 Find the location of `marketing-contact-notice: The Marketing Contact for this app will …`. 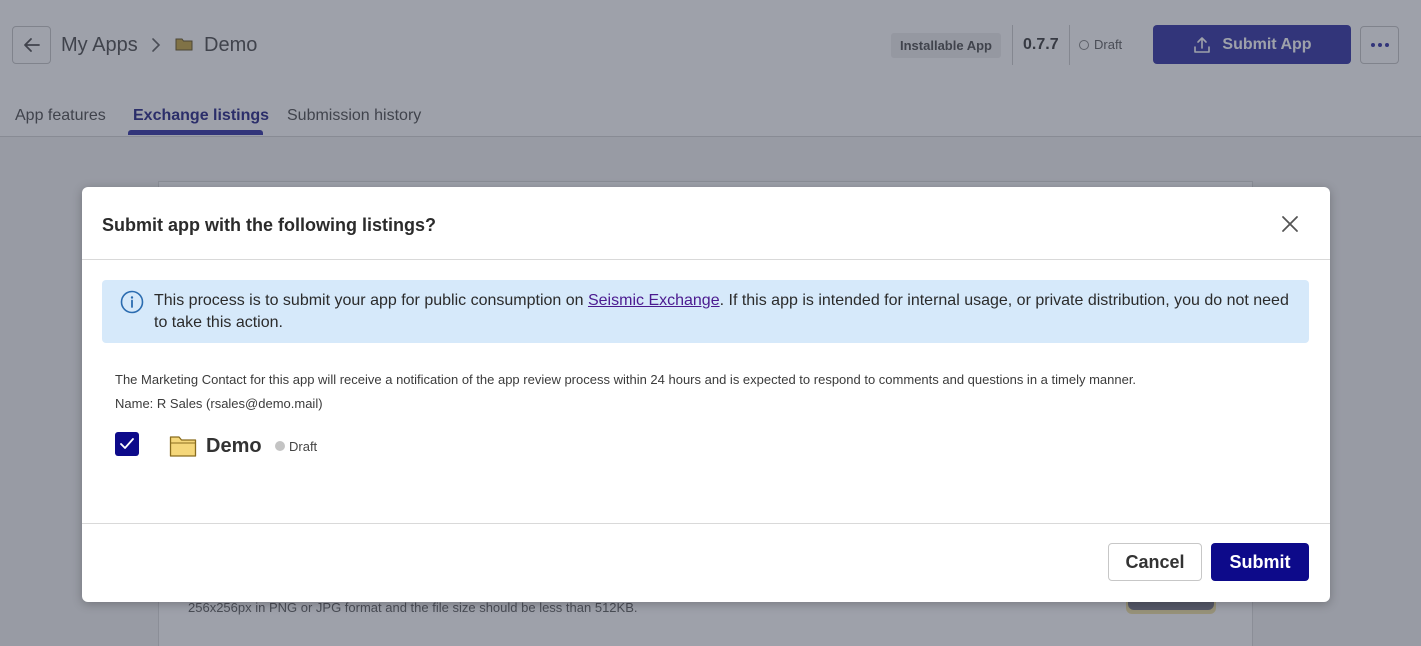

marketing-contact-notice: The Marketing Contact for this app will … is located at coordinates (626, 379).